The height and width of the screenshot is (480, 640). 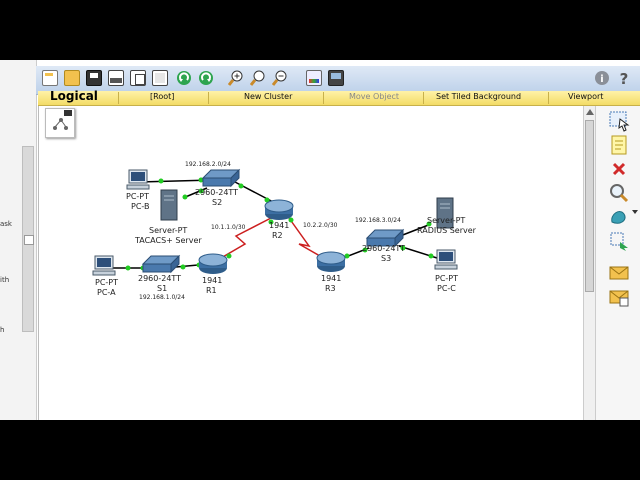 What do you see at coordinates (94, 78) in the screenshot?
I see `save-icon` at bounding box center [94, 78].